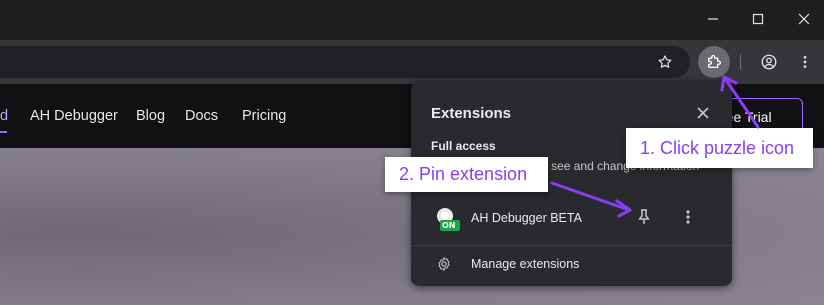 This screenshot has height=305, width=824. What do you see at coordinates (769, 62) in the screenshot?
I see `profile-icon` at bounding box center [769, 62].